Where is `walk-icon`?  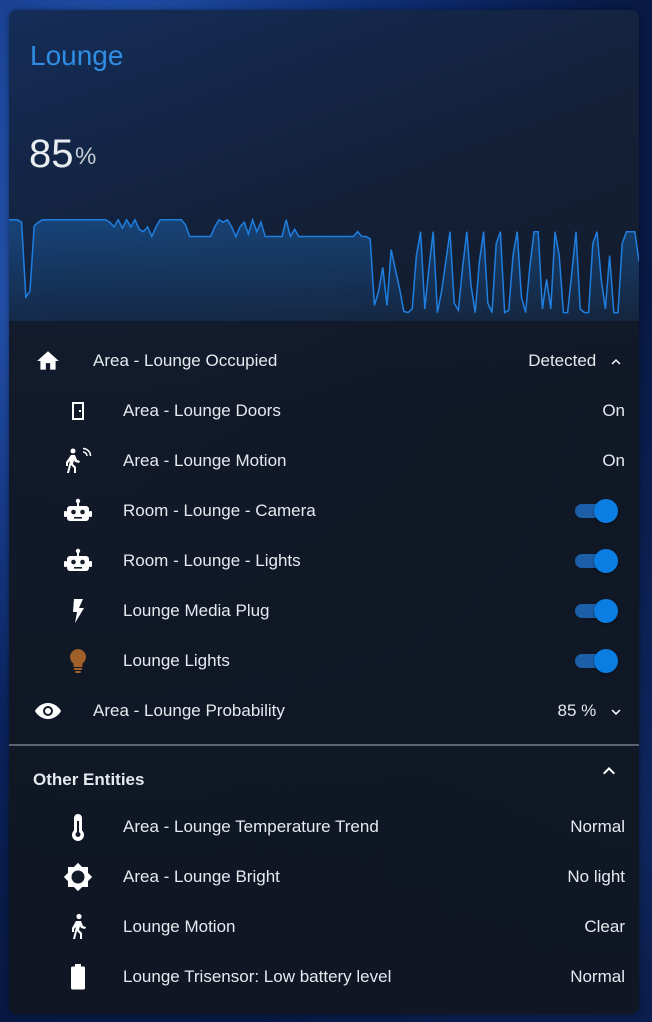
walk-icon is located at coordinates (78, 927).